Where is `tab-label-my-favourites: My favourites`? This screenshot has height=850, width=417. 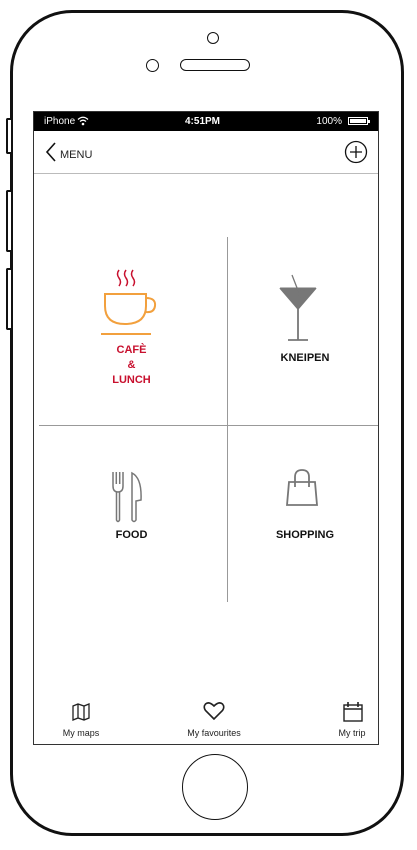
tab-label-my-favourites: My favourites is located at coordinates (214, 733).